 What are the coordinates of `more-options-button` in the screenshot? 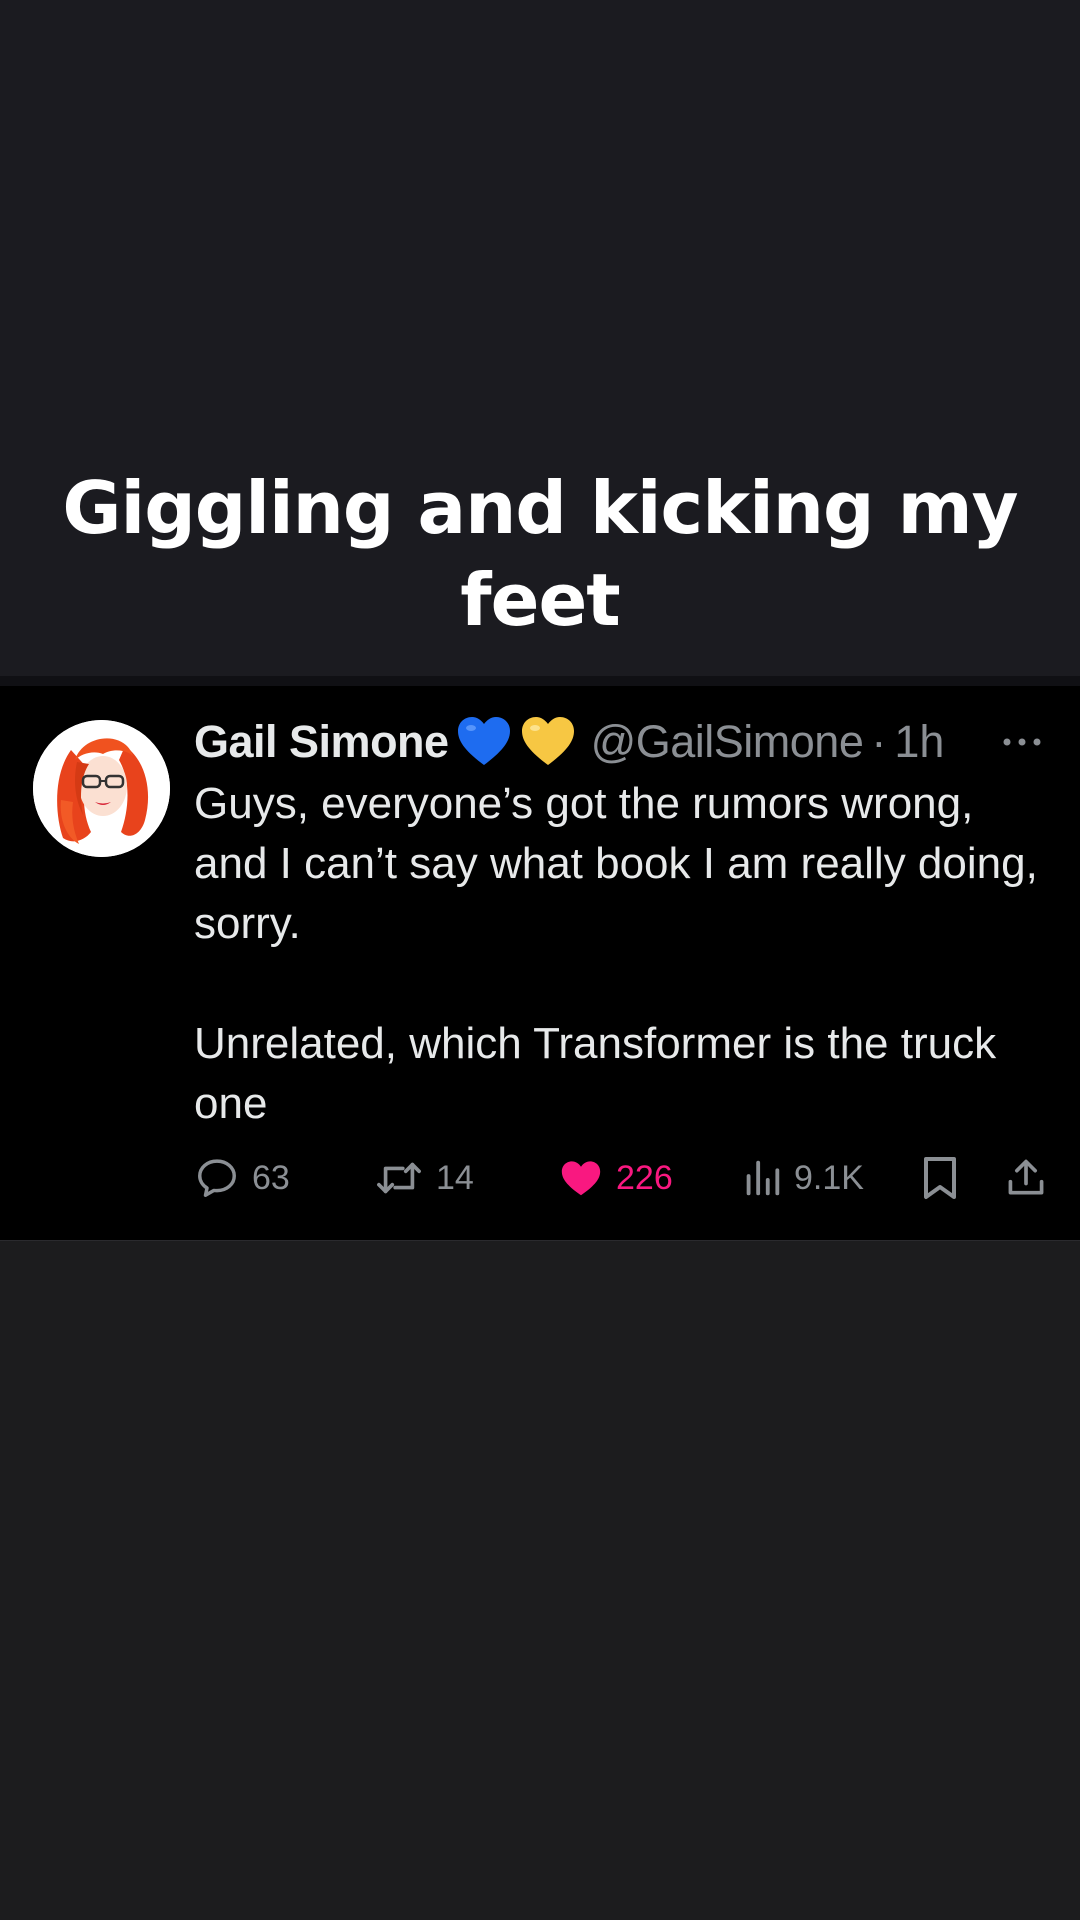 It's located at (1022, 742).